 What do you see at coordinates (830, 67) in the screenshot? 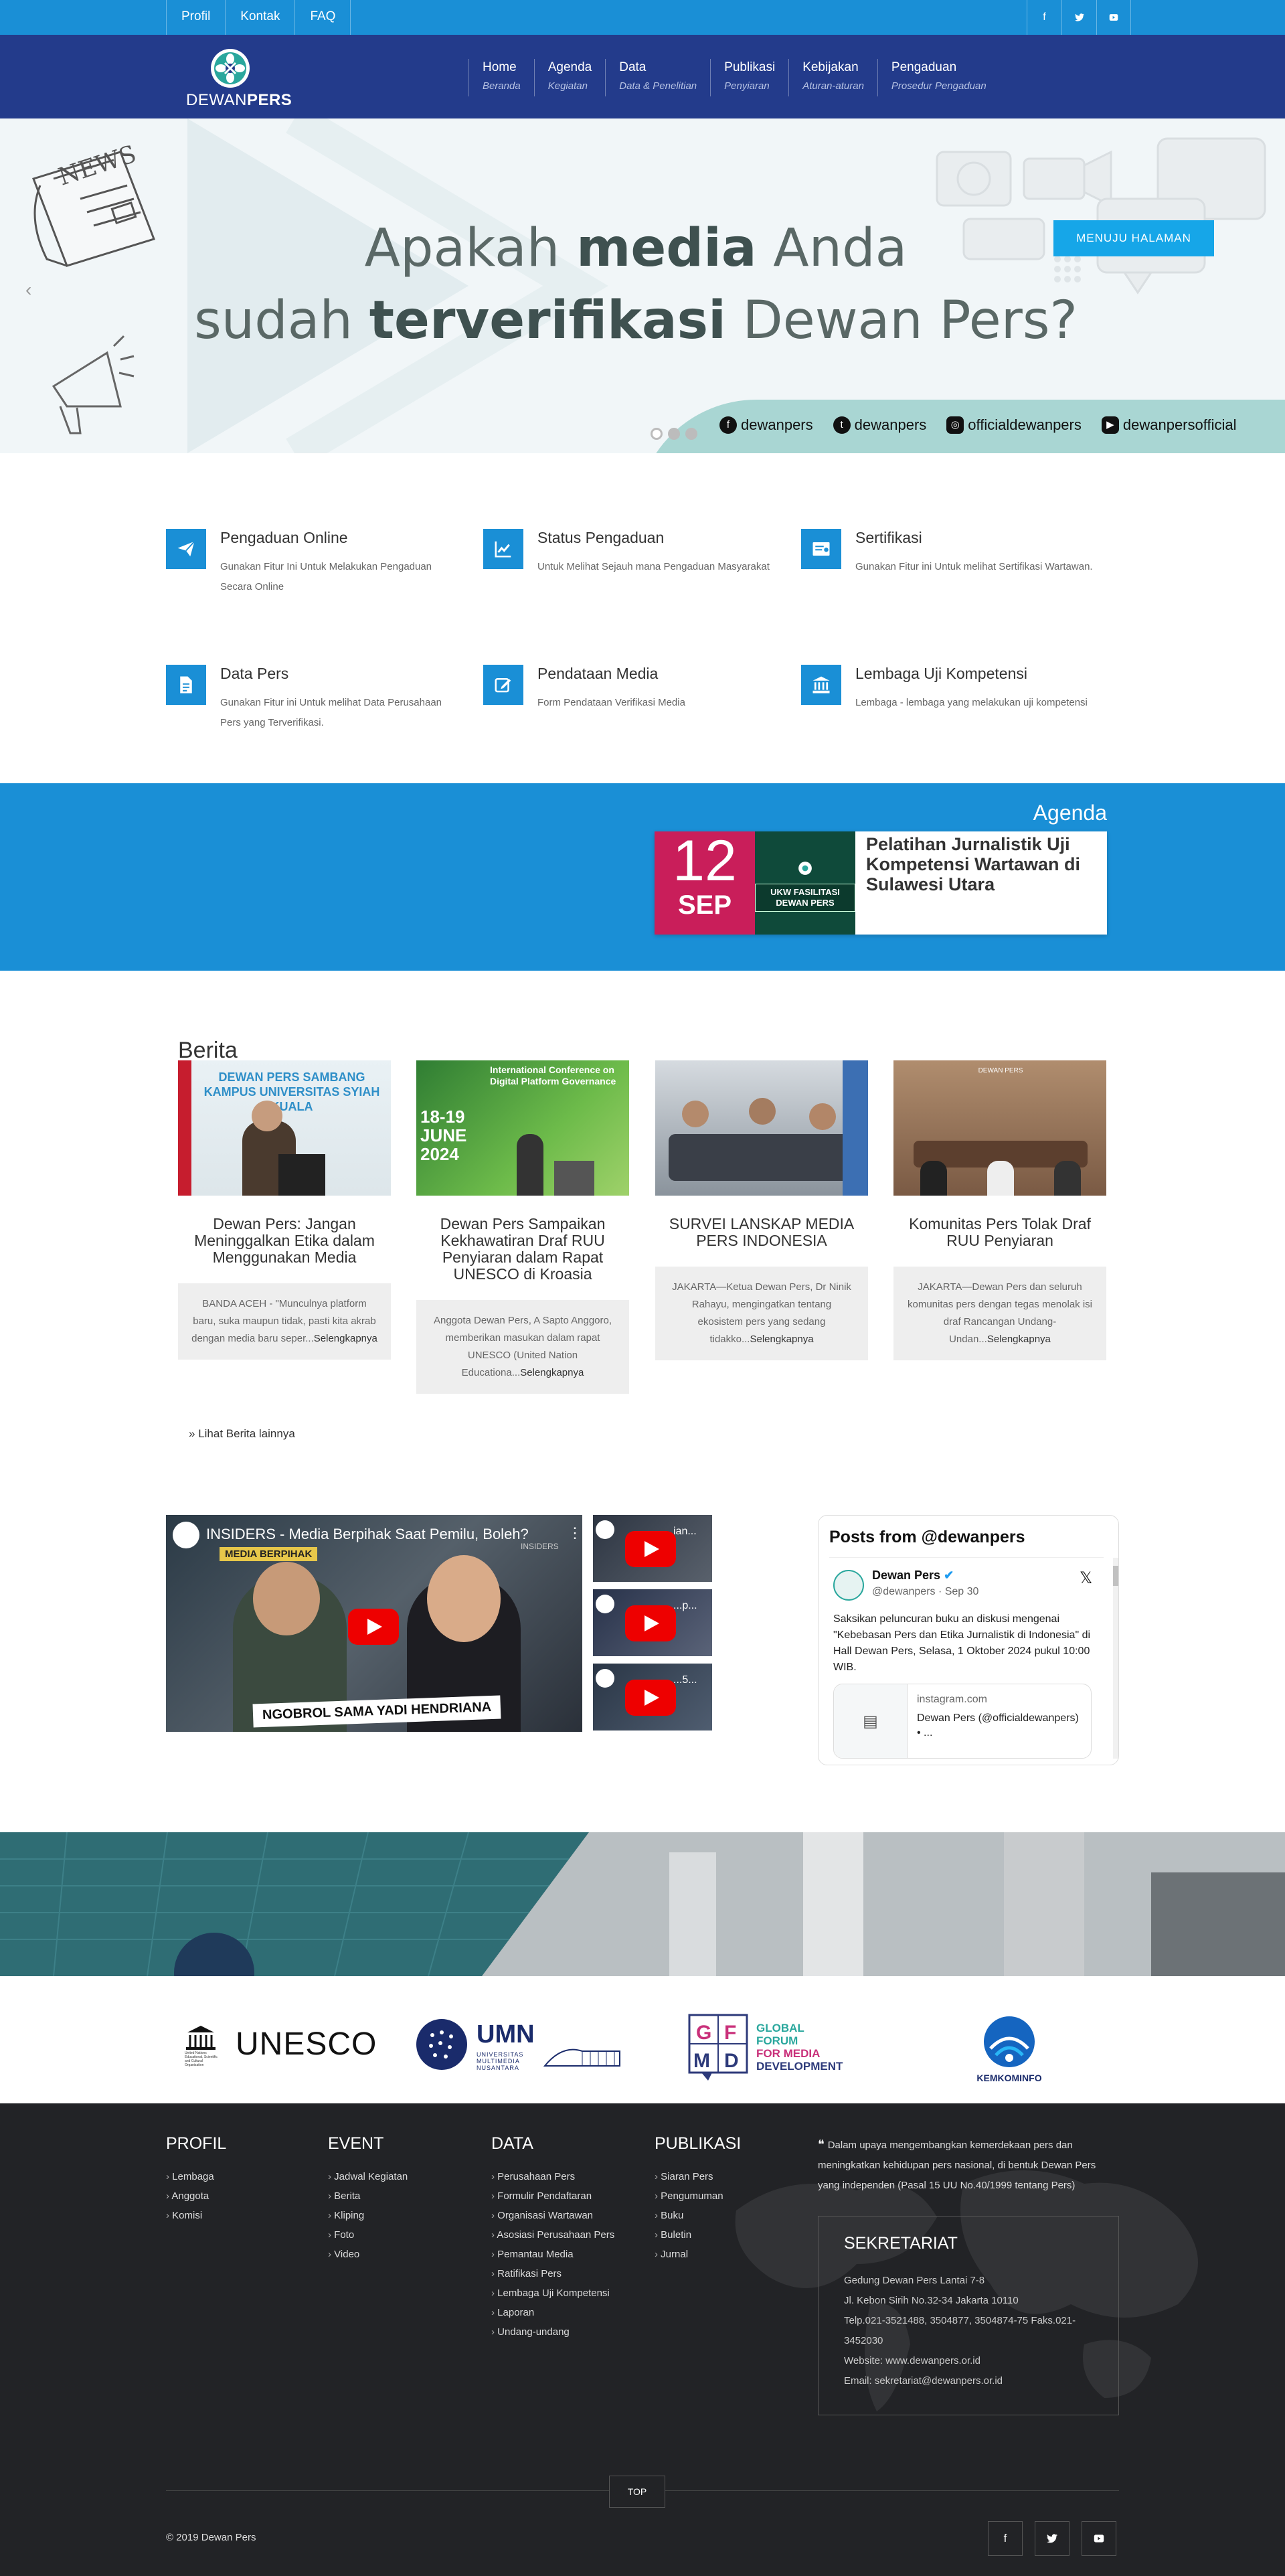
I see `nav-title: Kebijakan` at bounding box center [830, 67].